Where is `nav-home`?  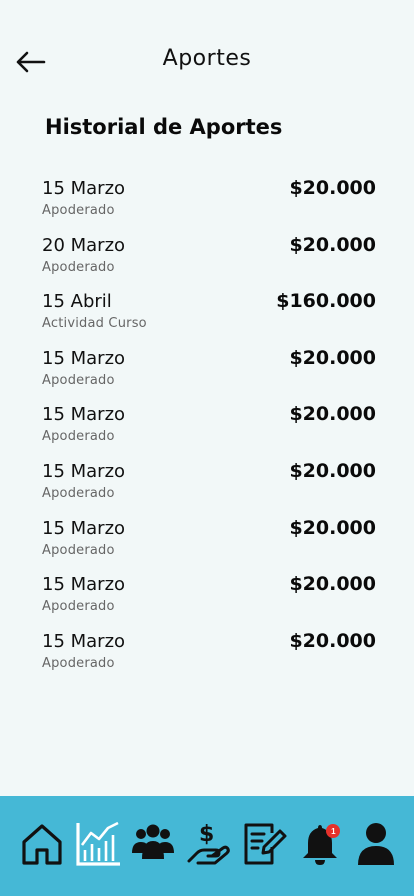 nav-home is located at coordinates (42, 844).